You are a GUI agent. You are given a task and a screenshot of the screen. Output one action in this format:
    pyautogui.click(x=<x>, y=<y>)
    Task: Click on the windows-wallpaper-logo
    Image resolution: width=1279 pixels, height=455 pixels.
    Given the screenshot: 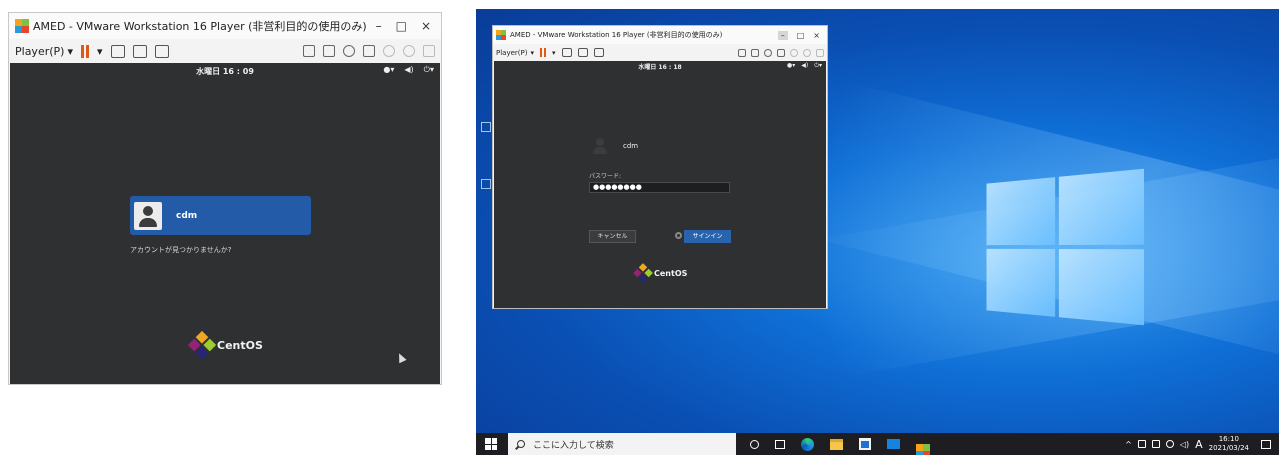 What is the action you would take?
    pyautogui.click(x=1065, y=247)
    